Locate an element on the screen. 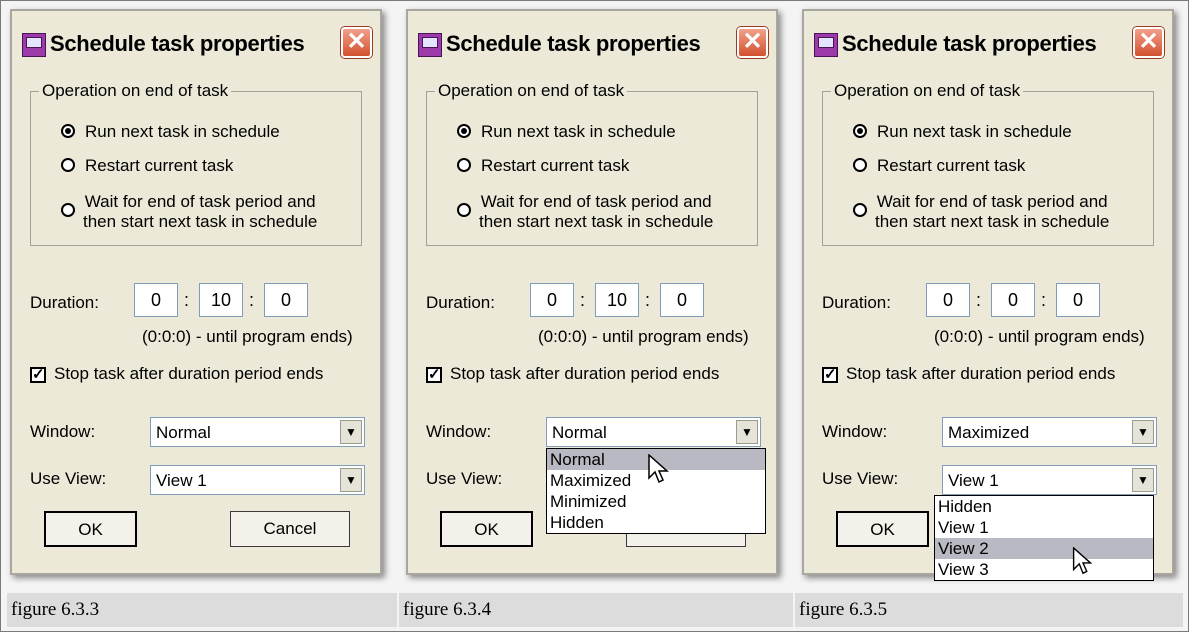  figure-caption: figure 6.3.4 is located at coordinates (597, 610).